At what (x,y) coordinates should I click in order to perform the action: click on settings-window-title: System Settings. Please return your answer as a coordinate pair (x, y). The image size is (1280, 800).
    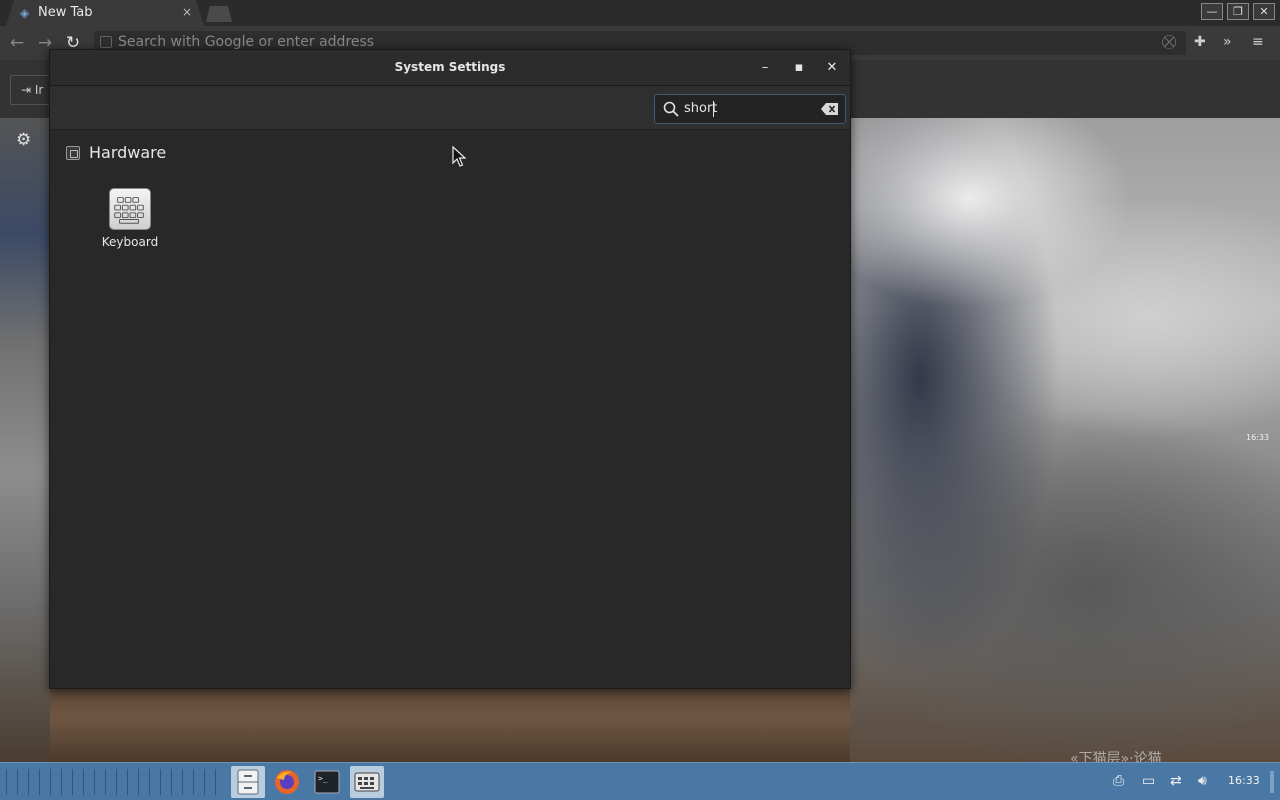
    Looking at the image, I should click on (450, 67).